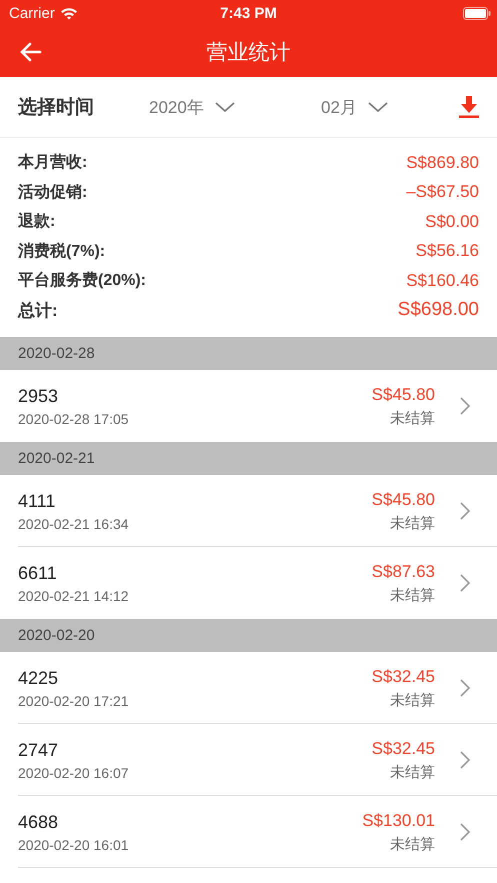  Describe the element at coordinates (248, 406) in the screenshot. I see `order-row: 2953 2020-02-28 17:05 S$45.80 未结算` at that location.